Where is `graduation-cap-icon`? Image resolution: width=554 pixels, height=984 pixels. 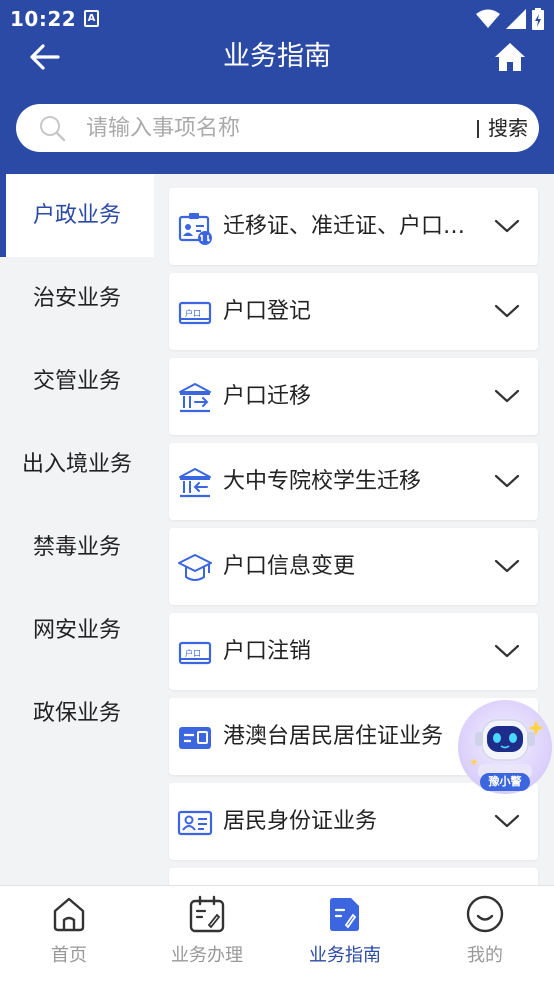 graduation-cap-icon is located at coordinates (195, 567).